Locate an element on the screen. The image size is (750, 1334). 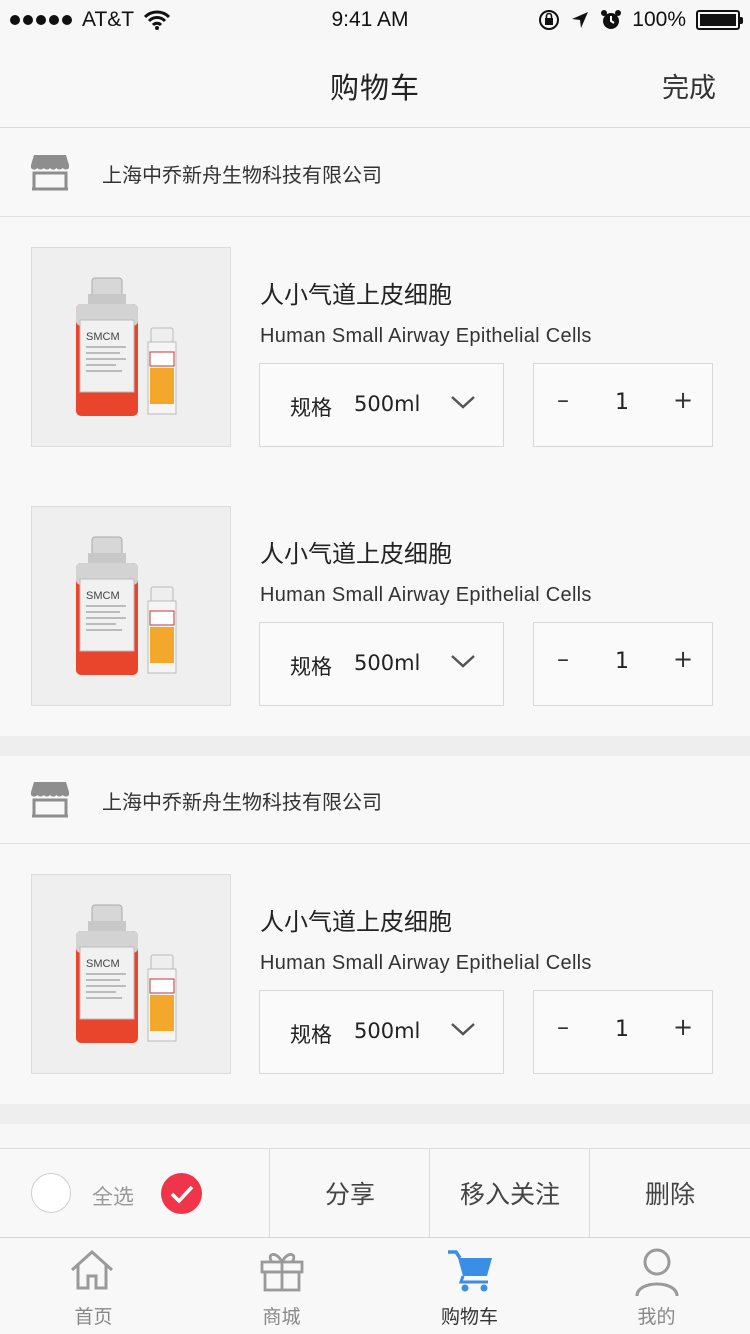
signal-dots-icon is located at coordinates (41, 20).